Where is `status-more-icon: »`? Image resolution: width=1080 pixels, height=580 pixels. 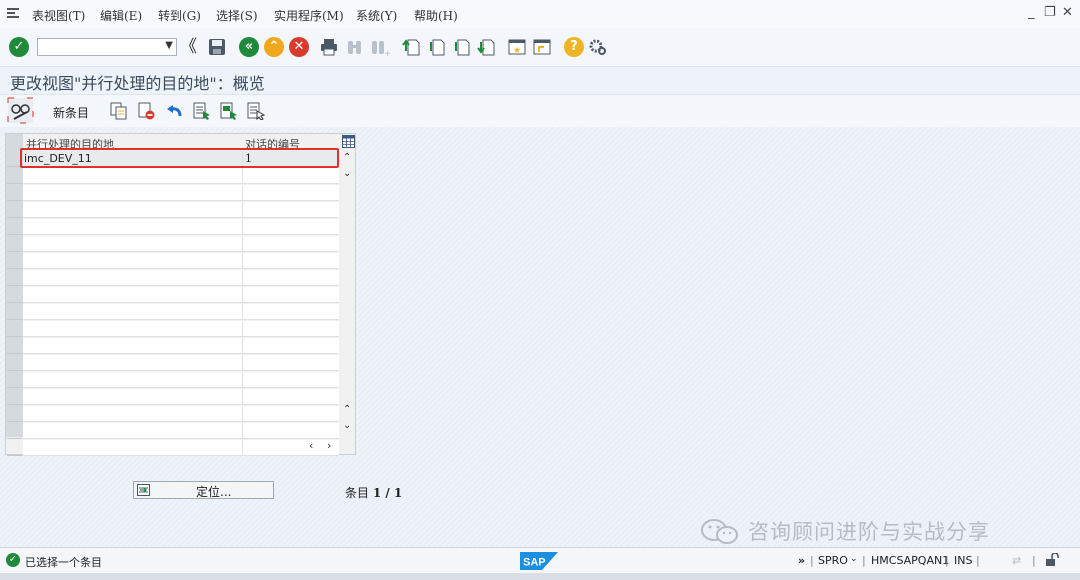
status-more-icon: » is located at coordinates (801, 560).